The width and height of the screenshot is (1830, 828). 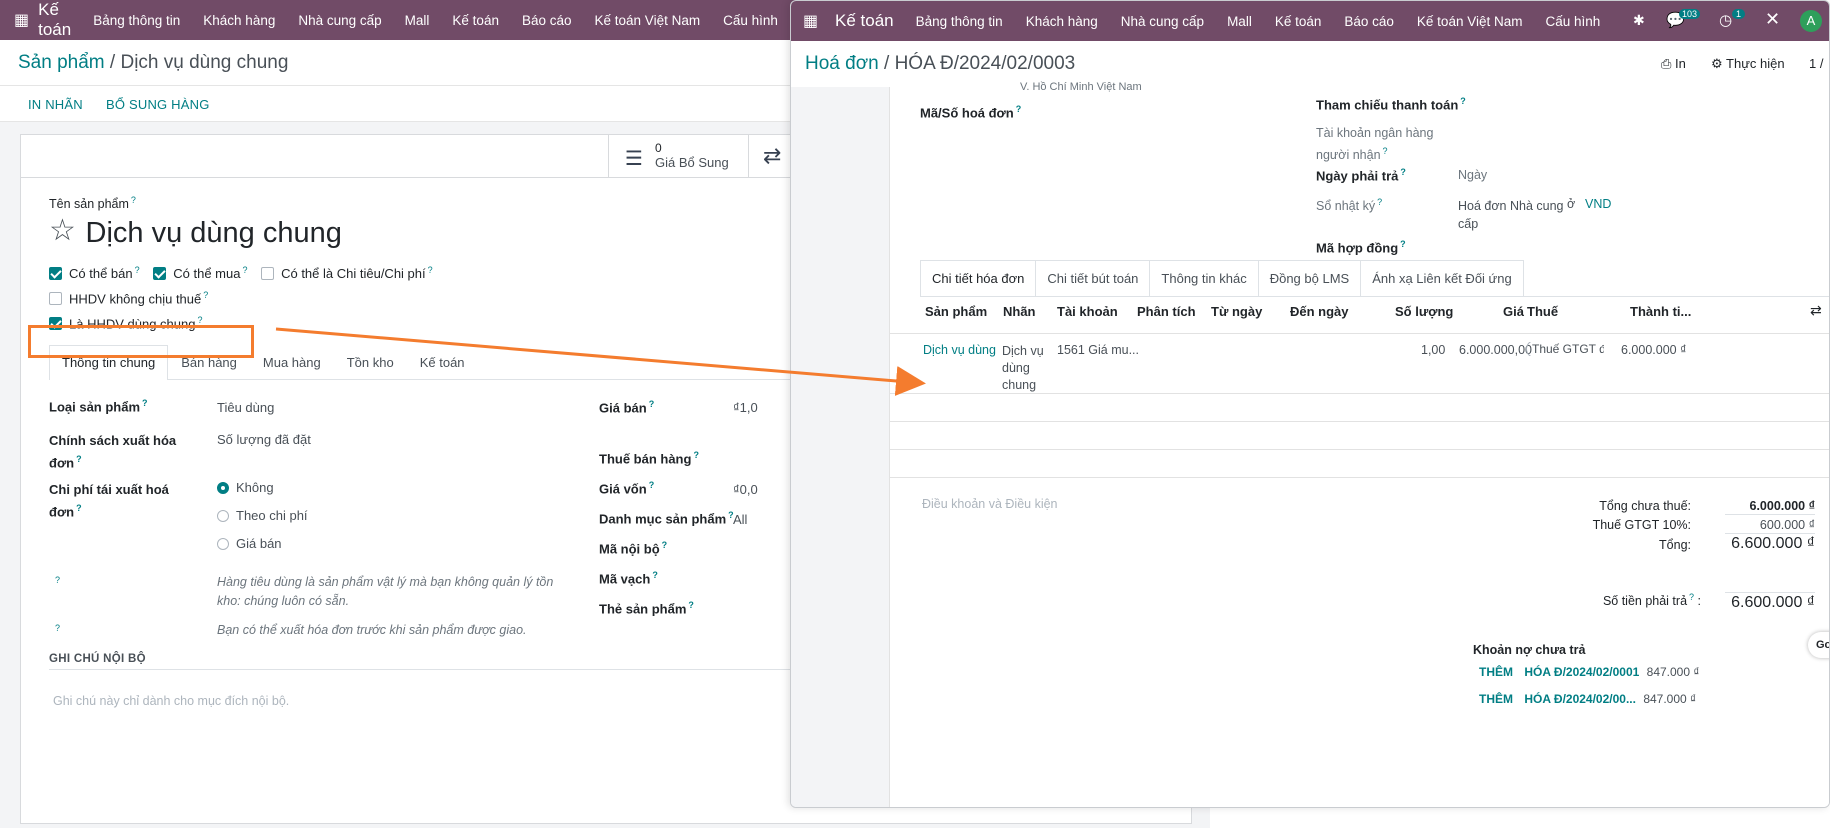 I want to click on currency-value: VND, so click(x=1598, y=204).